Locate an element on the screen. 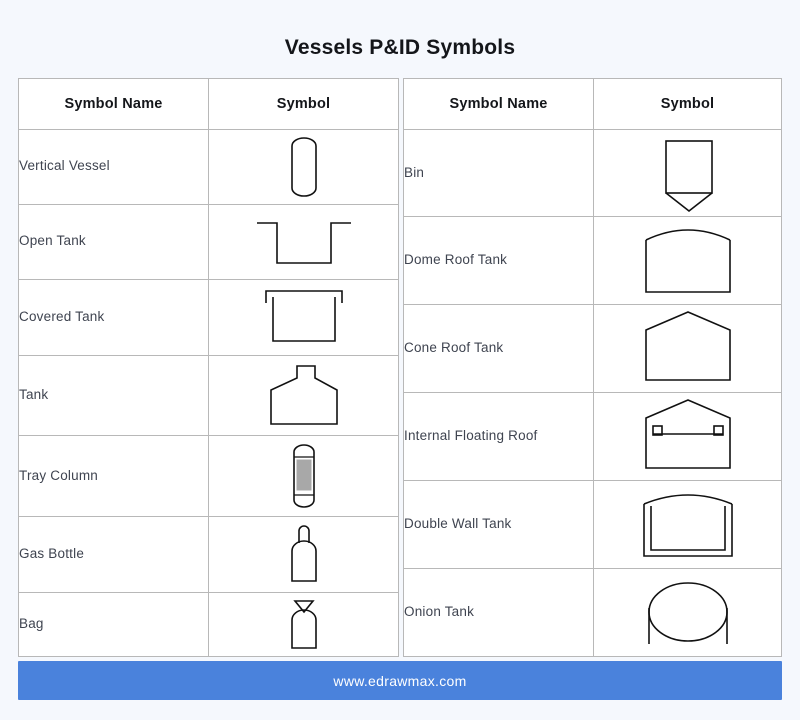 This screenshot has width=800, height=720. tray-column-symbol is located at coordinates (303, 476).